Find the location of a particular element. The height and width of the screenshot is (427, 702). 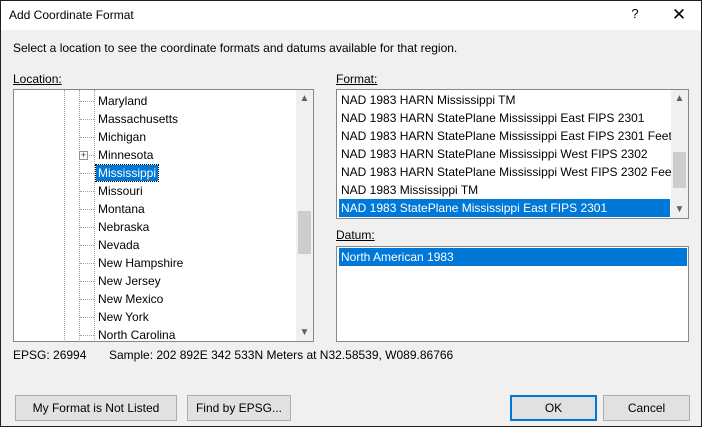

tree-item-label: Minnesota is located at coordinates (126, 155).